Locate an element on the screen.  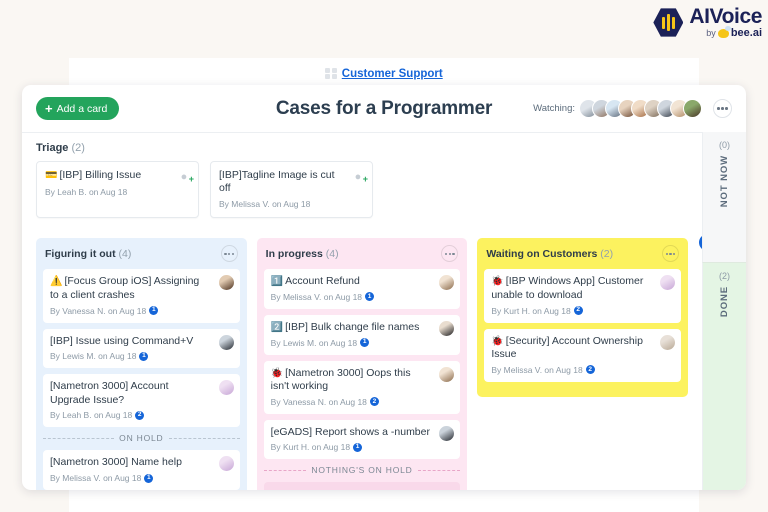
bee-icon is located at coordinates (724, 32).